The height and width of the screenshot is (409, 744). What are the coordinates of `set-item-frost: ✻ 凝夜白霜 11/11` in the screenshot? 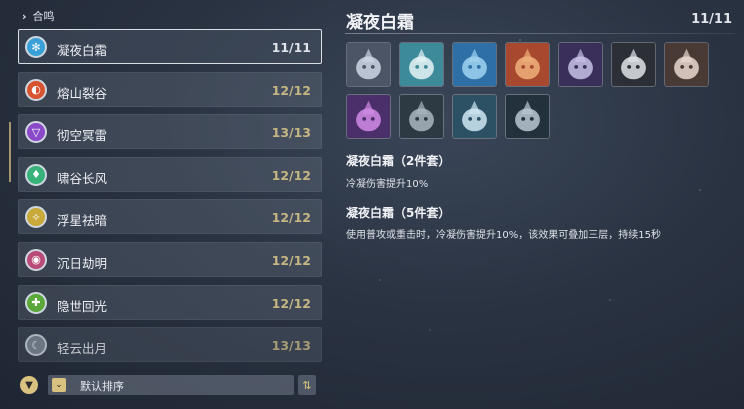 It's located at (170, 46).